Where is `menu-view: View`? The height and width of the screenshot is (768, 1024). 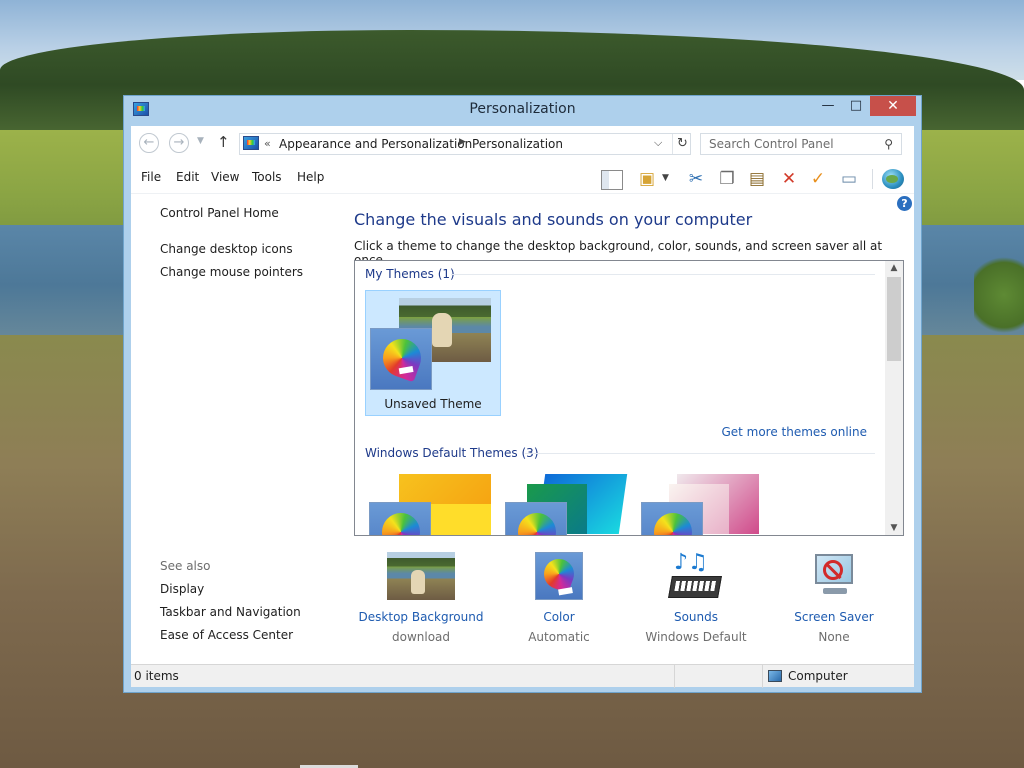 menu-view: View is located at coordinates (225, 177).